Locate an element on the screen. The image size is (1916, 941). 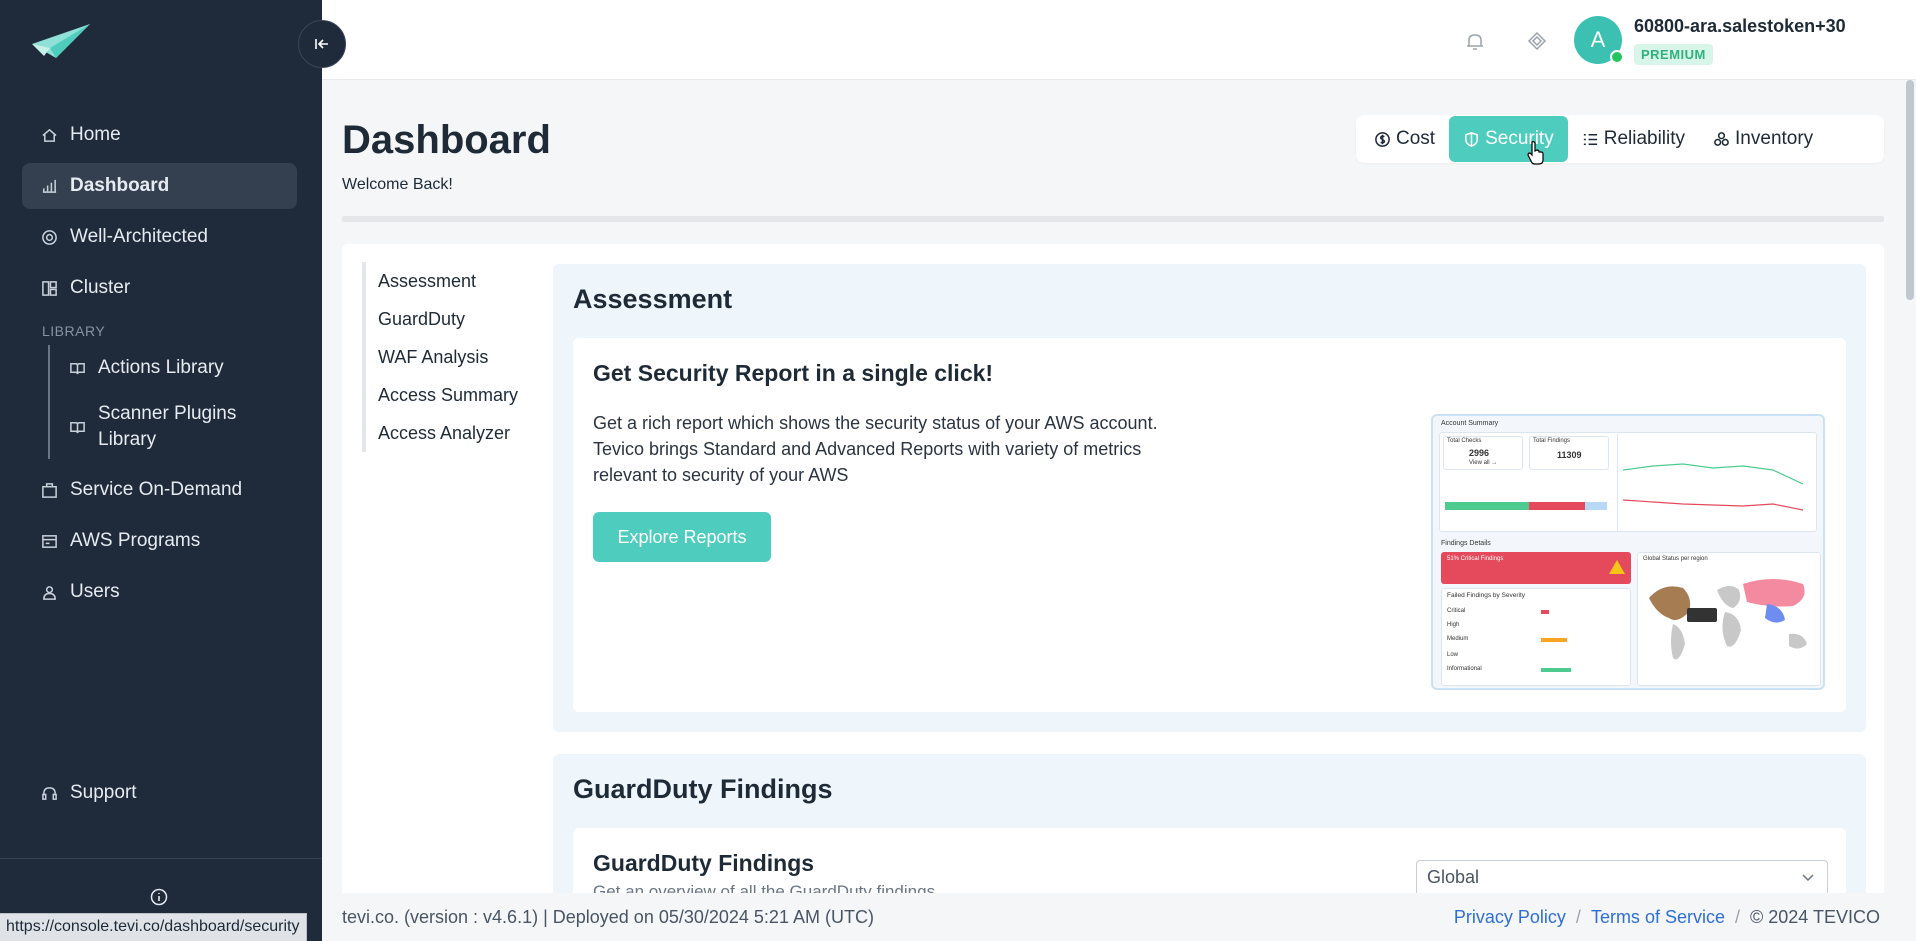
bell-icon is located at coordinates (1475, 41).